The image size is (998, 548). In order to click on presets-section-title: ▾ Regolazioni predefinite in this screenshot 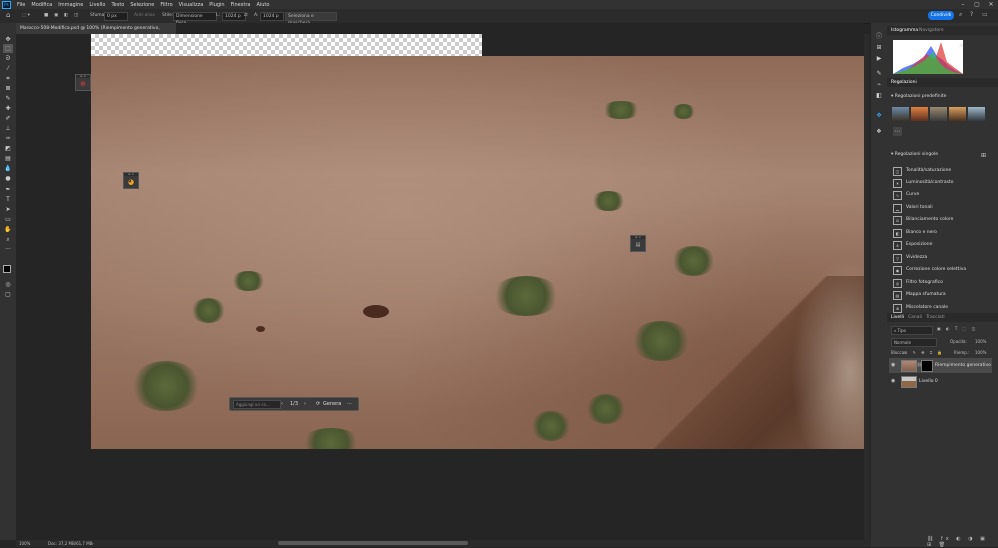, I will do `click(918, 96)`.